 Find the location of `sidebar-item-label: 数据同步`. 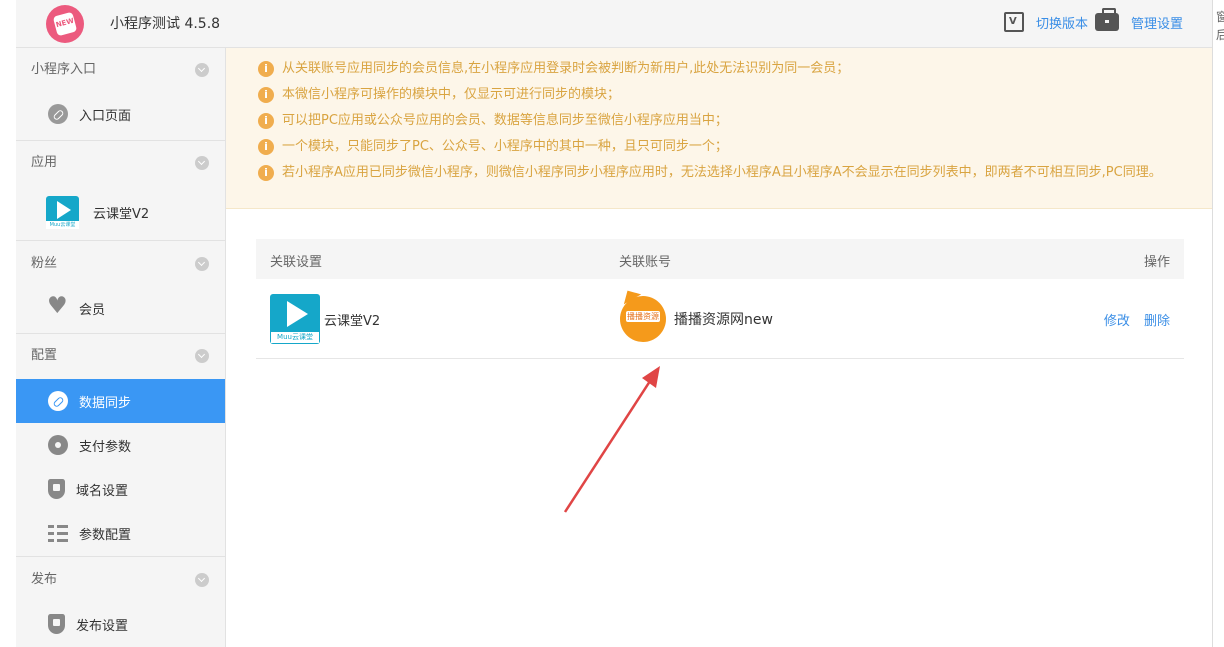

sidebar-item-label: 数据同步 is located at coordinates (105, 403).